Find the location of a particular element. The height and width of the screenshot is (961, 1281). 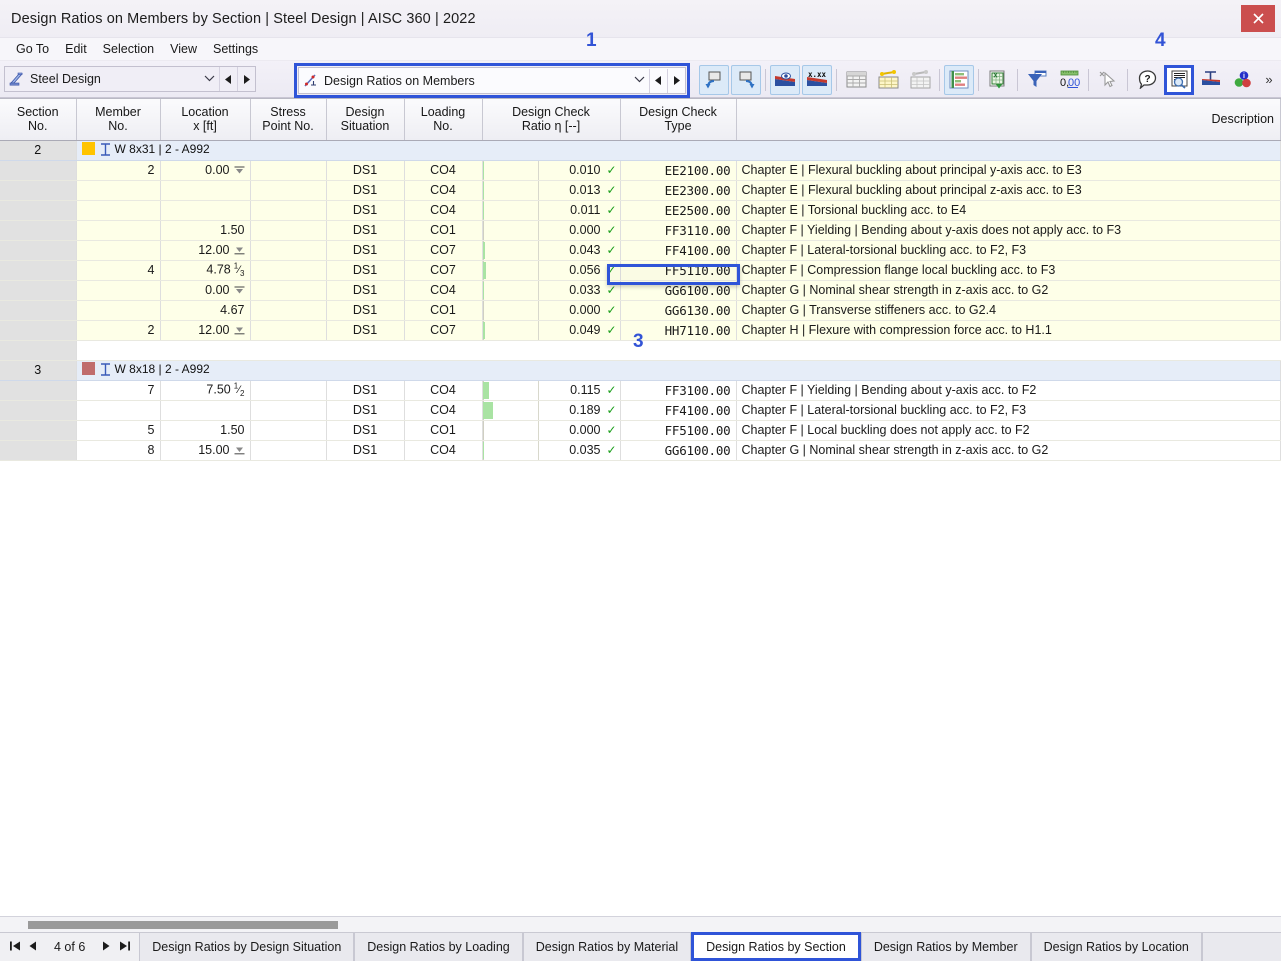

decimal-places-icon: 0, 00 is located at coordinates (1069, 80).